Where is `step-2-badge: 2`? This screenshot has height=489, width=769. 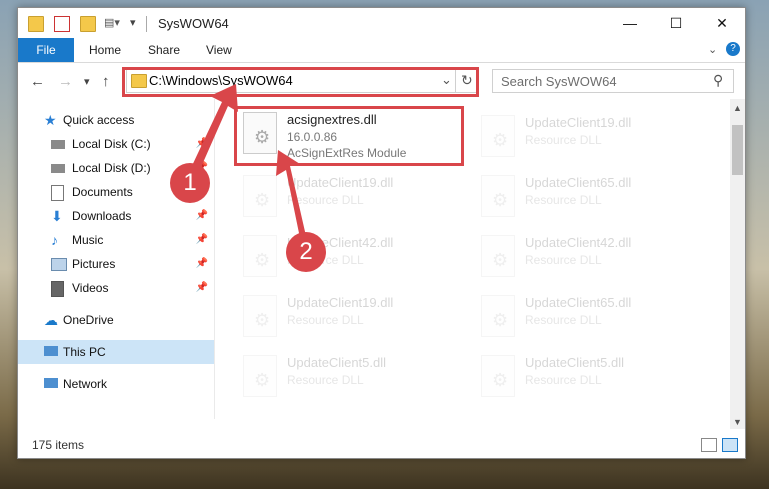
step-2-badge: 2 is located at coordinates (306, 252).